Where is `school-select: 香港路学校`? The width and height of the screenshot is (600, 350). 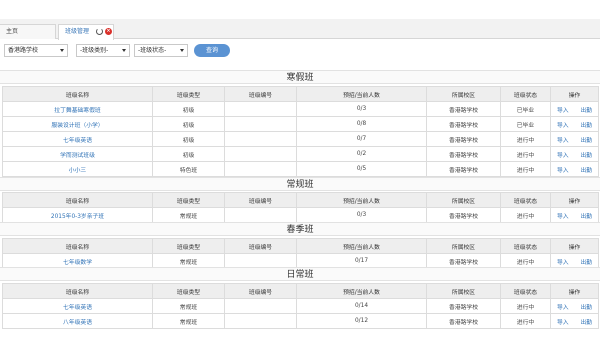
school-select: 香港路学校 is located at coordinates (36, 50).